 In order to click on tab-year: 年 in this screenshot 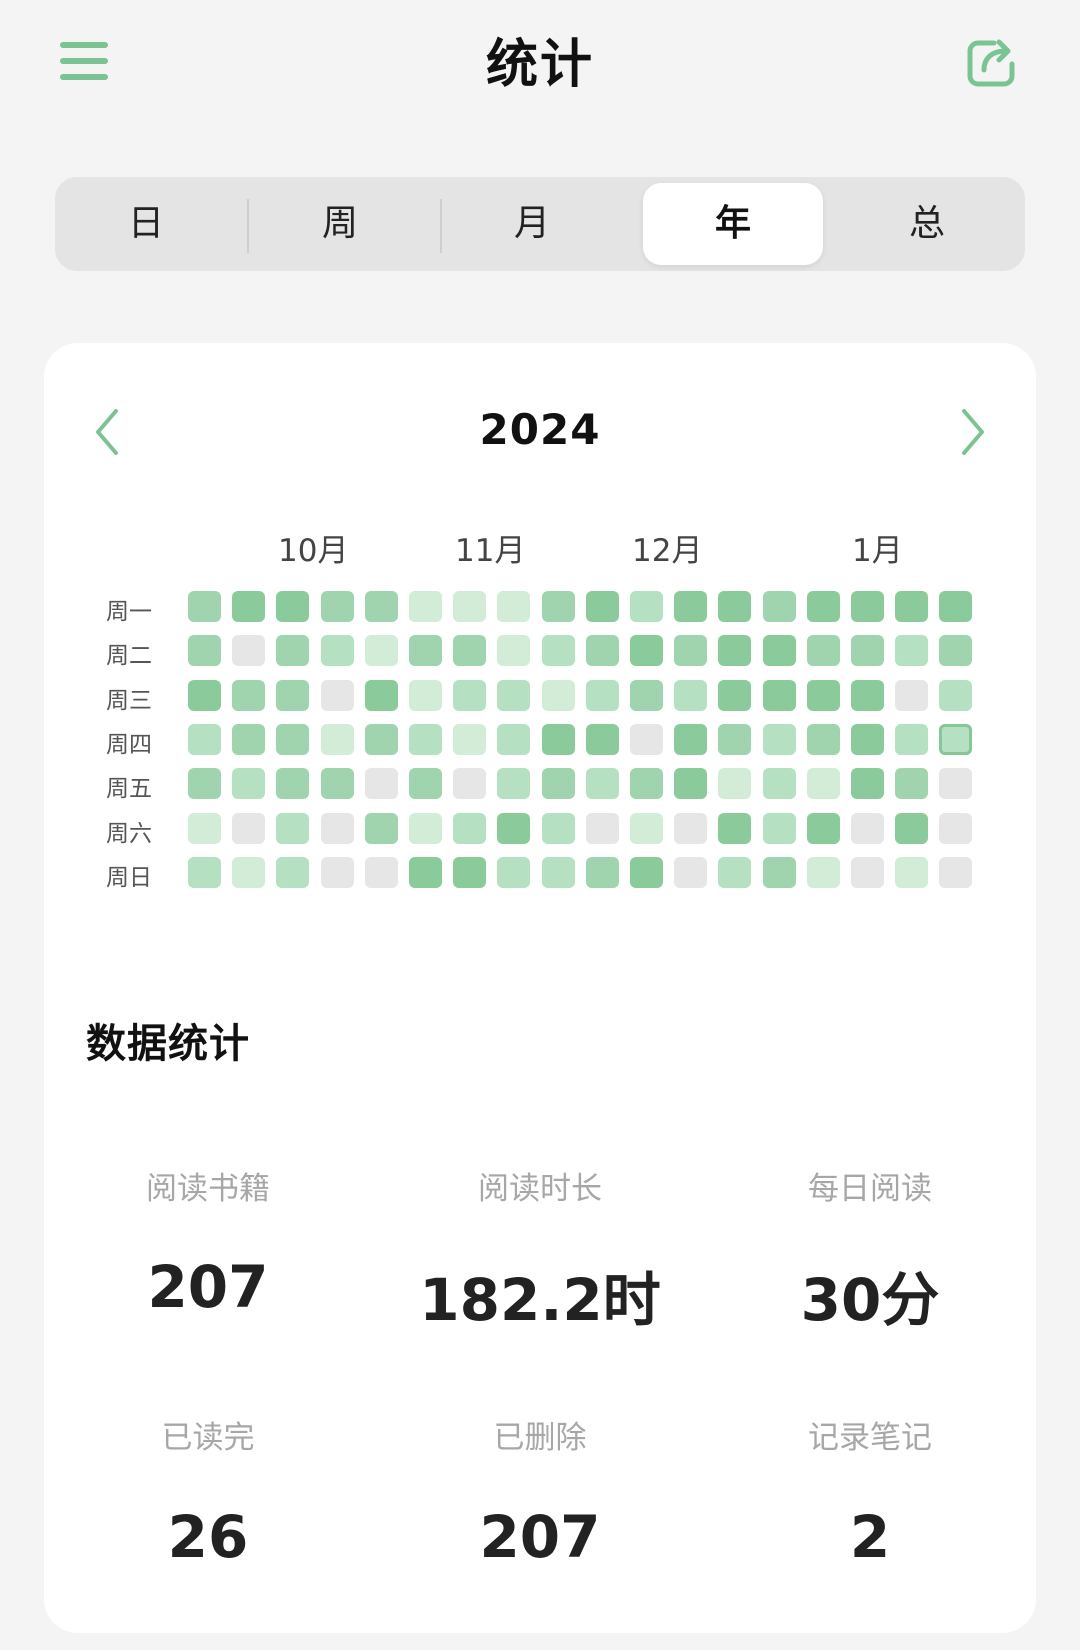, I will do `click(733, 224)`.